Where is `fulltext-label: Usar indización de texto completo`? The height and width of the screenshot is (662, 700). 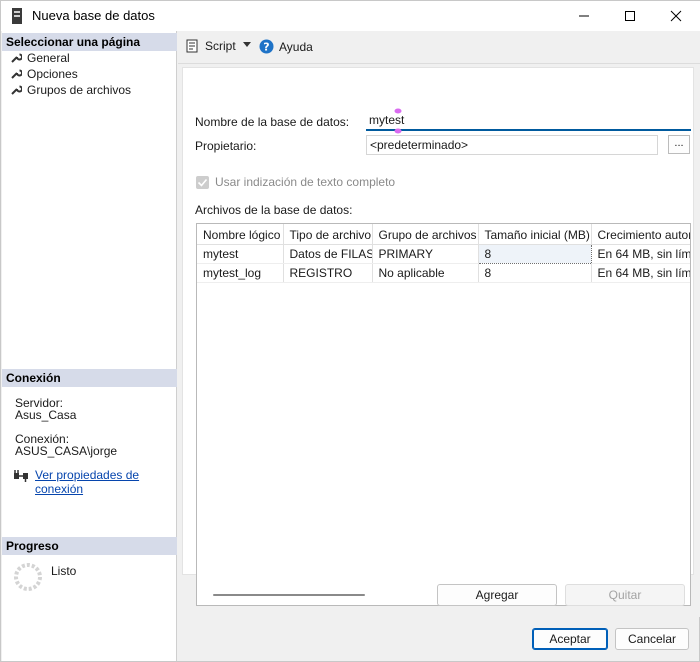 fulltext-label: Usar indización de texto completo is located at coordinates (305, 182).